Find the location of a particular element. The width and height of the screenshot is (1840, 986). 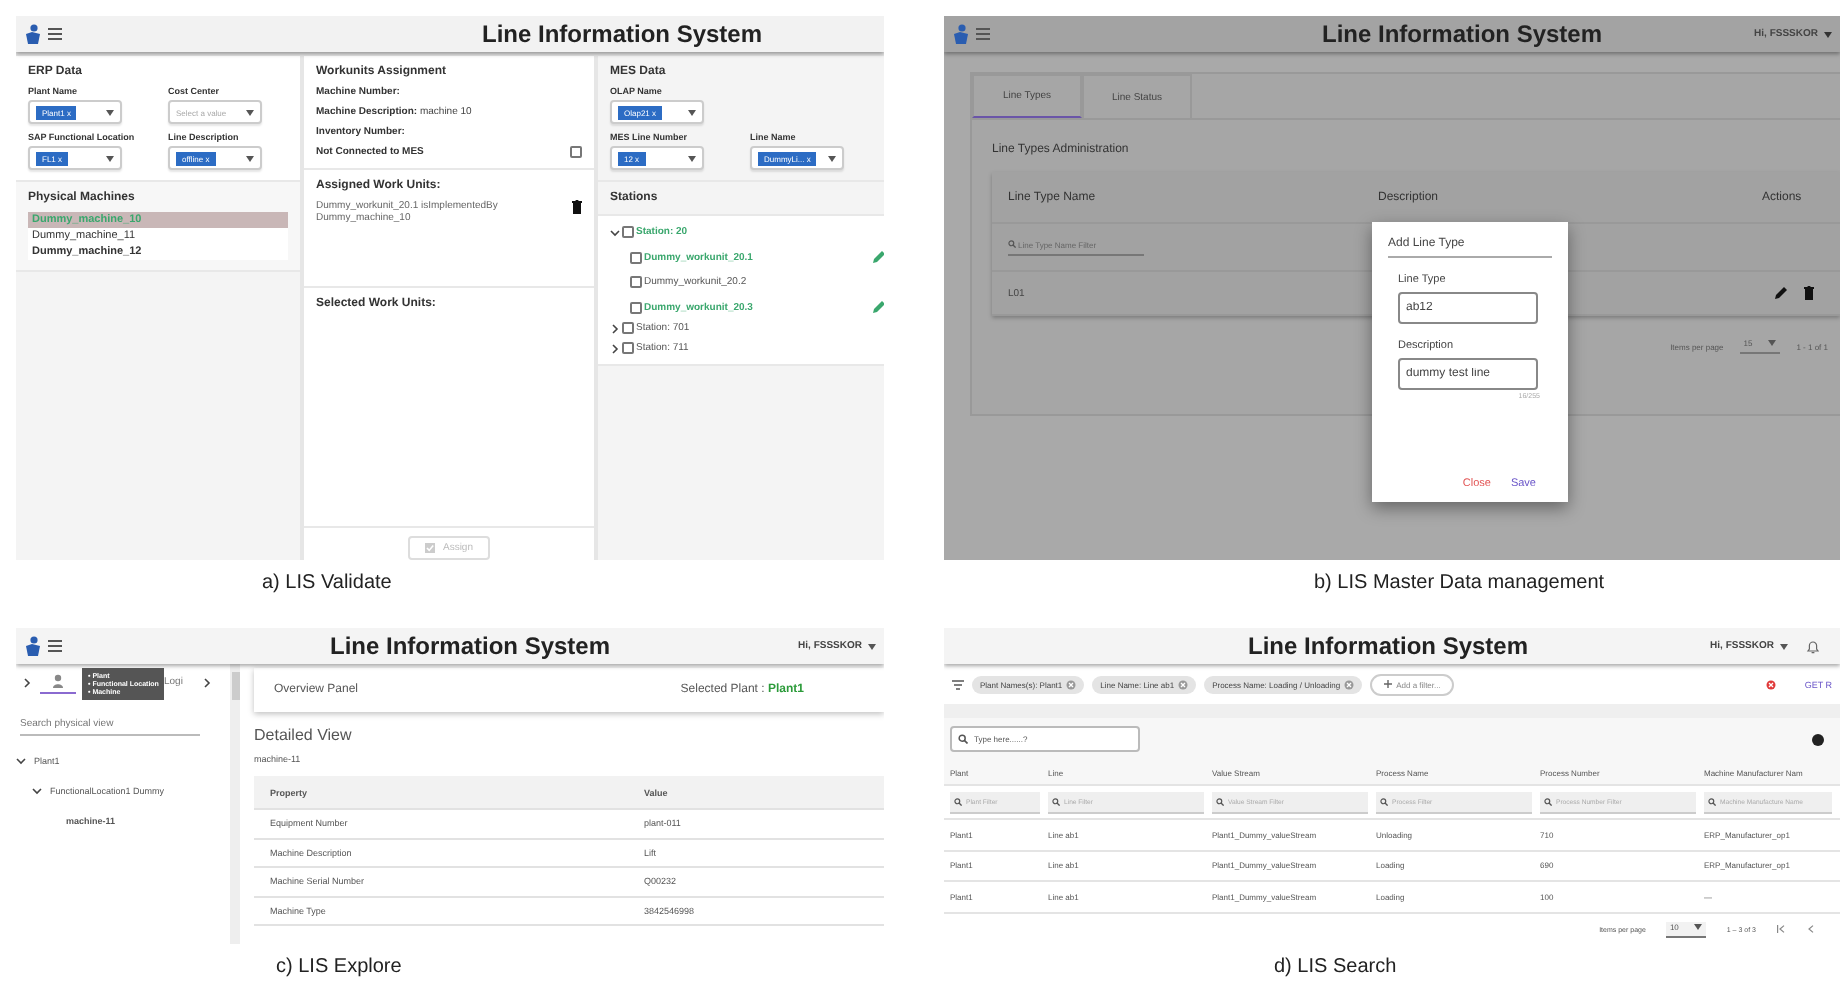

person-icon is located at coordinates (58, 681).